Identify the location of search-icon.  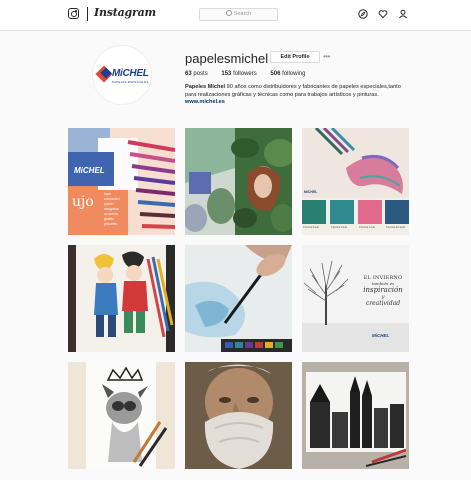
(228, 13).